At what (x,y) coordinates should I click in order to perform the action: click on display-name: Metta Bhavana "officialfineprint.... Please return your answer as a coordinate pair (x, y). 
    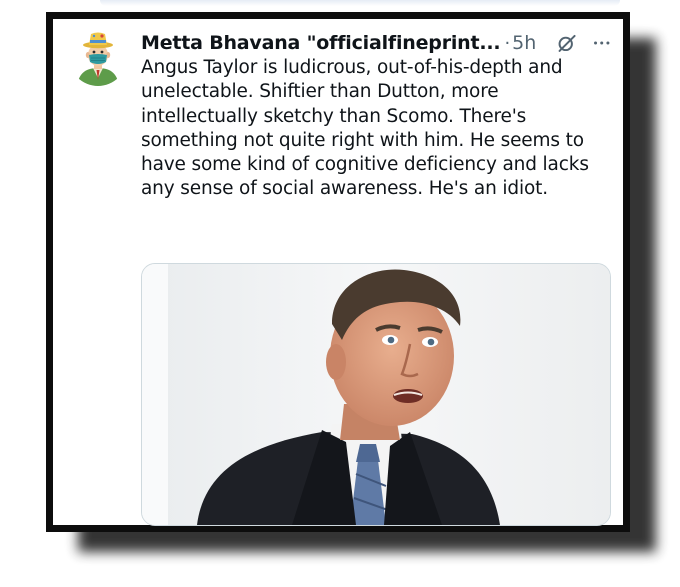
    Looking at the image, I should click on (321, 43).